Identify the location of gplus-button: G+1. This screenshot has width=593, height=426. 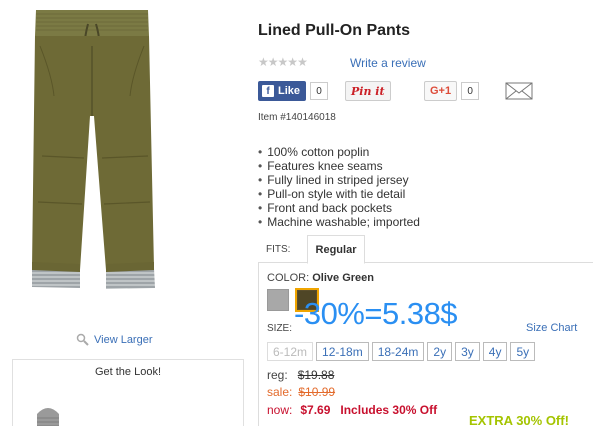
(441, 91).